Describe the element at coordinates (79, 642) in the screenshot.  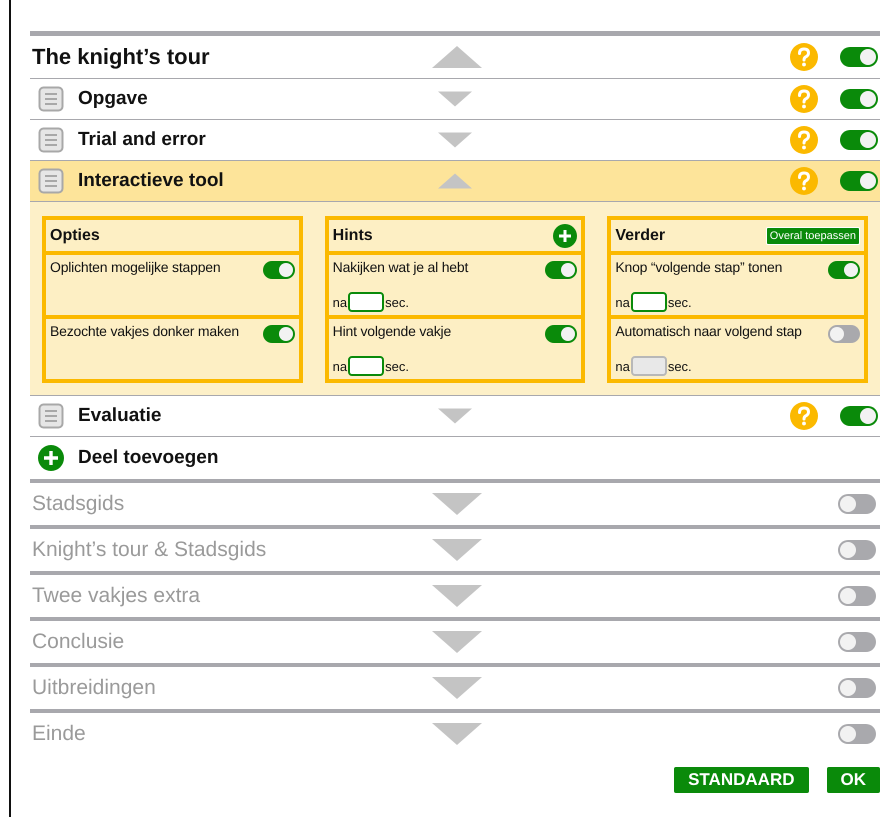
I see `section-title: Conclusie` at that location.